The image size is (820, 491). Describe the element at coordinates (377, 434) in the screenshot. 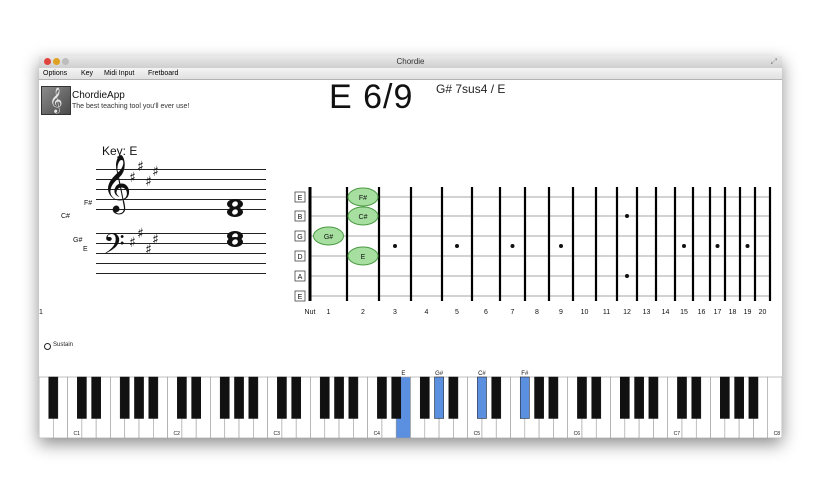

I see `octave-label: C4` at that location.